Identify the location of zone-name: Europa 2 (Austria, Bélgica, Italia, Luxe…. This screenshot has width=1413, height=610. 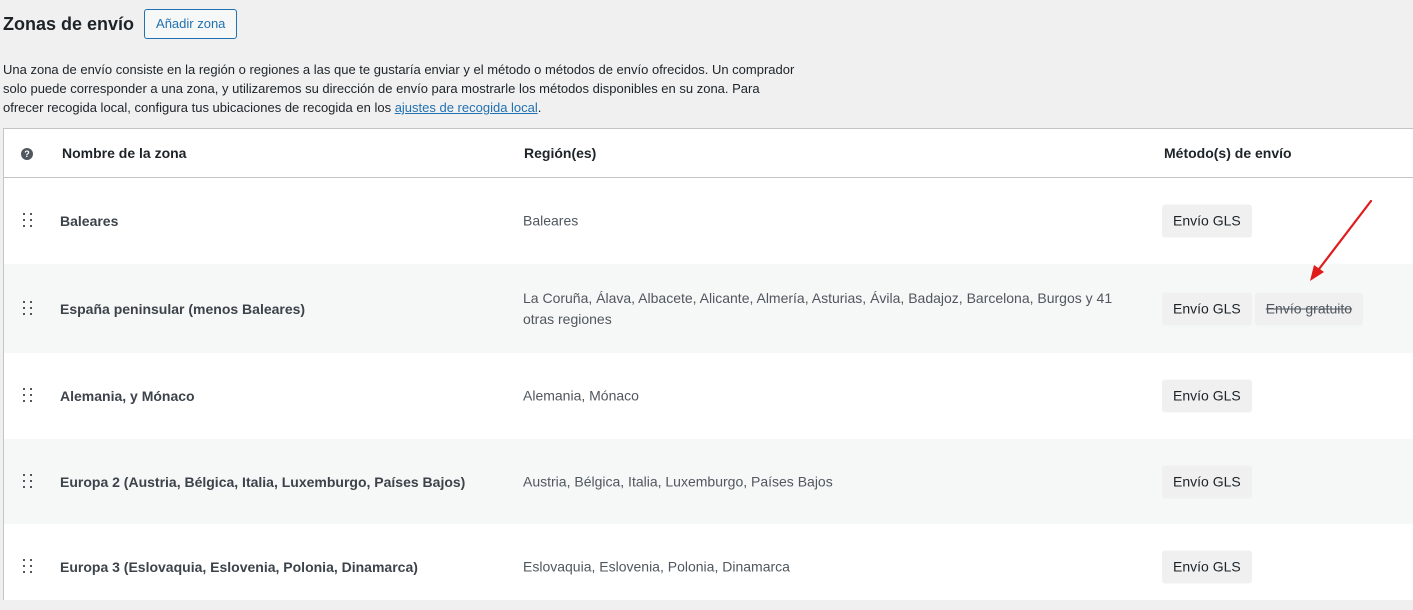
(262, 482).